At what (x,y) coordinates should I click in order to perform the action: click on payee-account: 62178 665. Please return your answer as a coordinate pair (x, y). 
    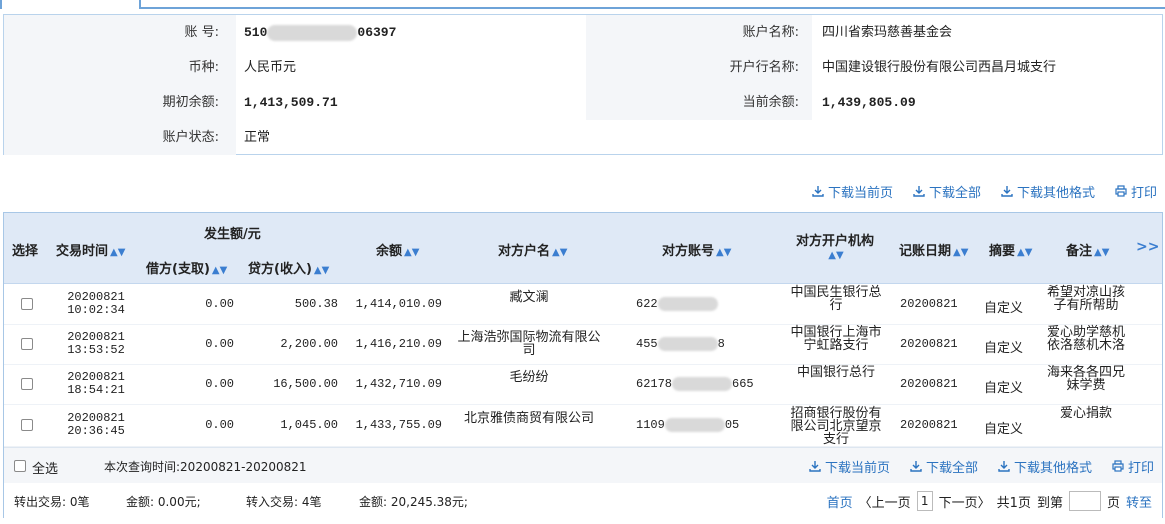
    Looking at the image, I should click on (695, 384).